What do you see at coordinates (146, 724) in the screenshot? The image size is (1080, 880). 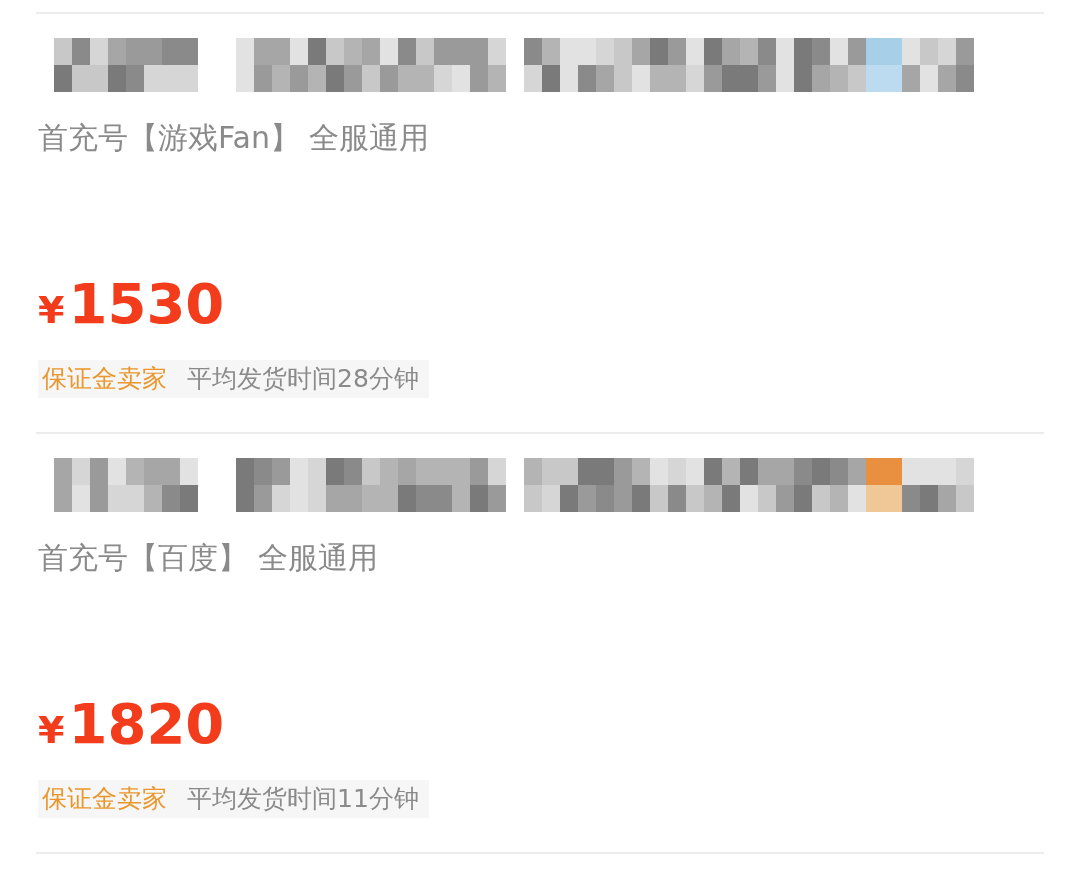 I see `price: 1820` at bounding box center [146, 724].